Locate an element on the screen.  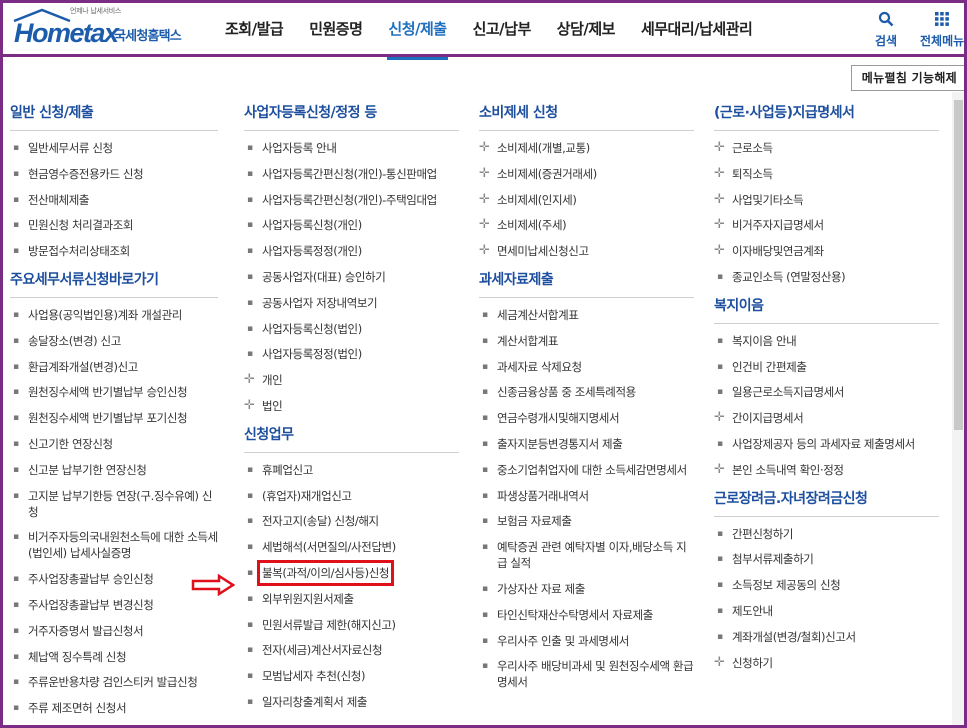
section-title: 복지이음 is located at coordinates (826, 309).